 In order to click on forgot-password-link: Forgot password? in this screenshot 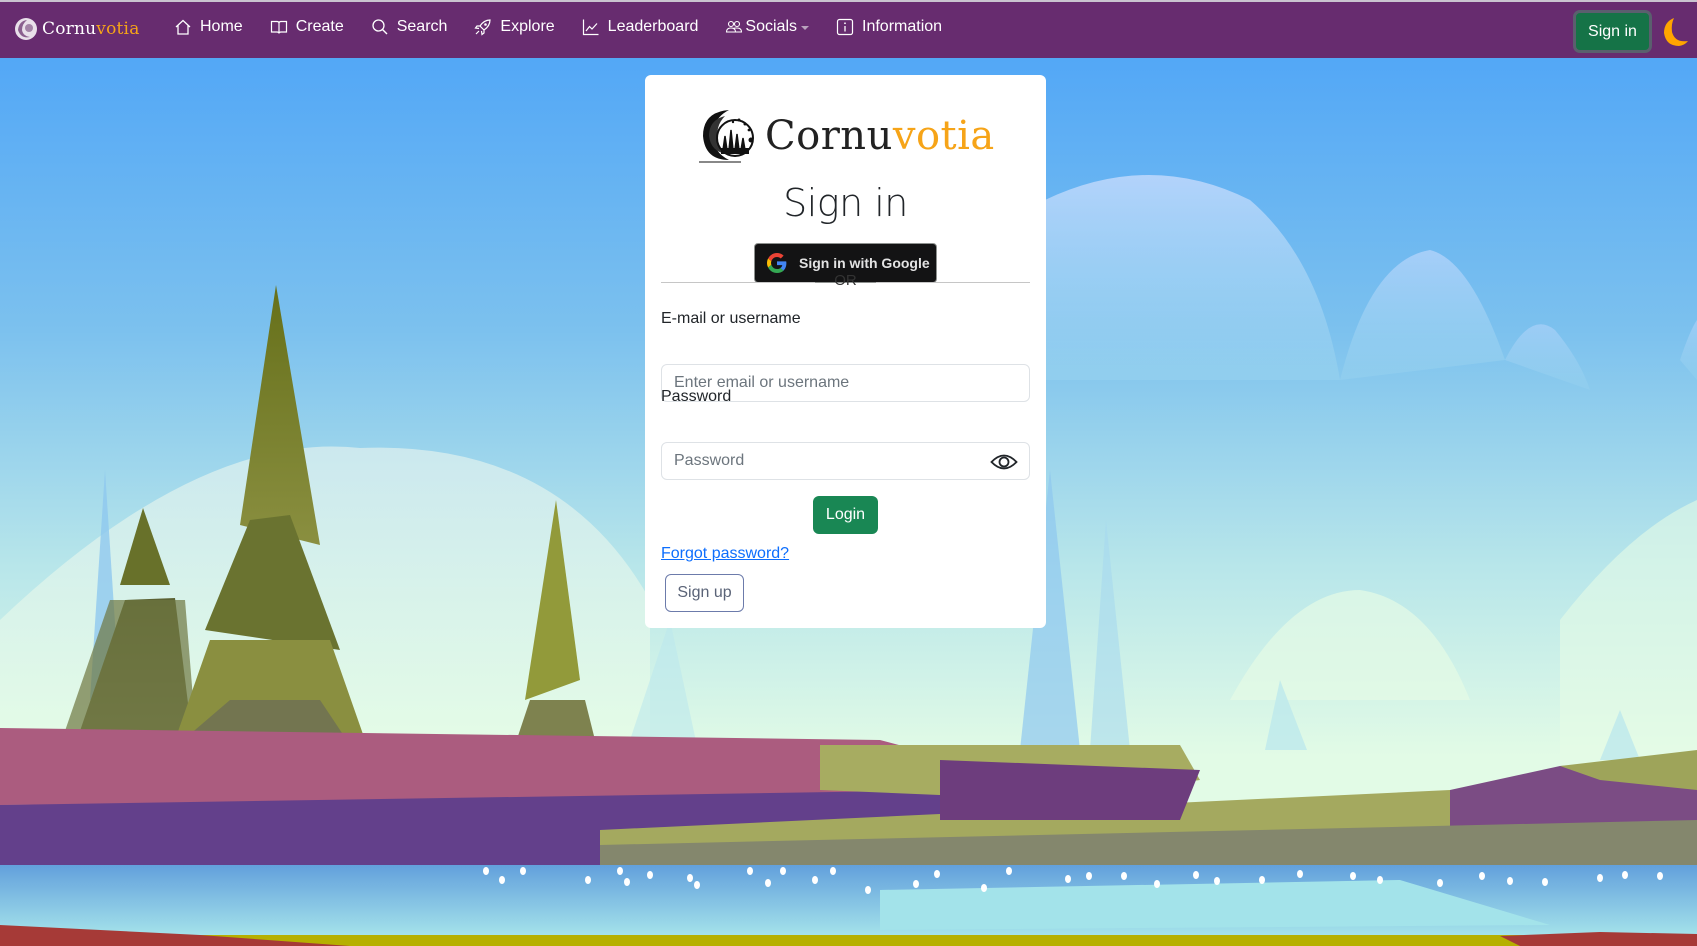, I will do `click(725, 554)`.